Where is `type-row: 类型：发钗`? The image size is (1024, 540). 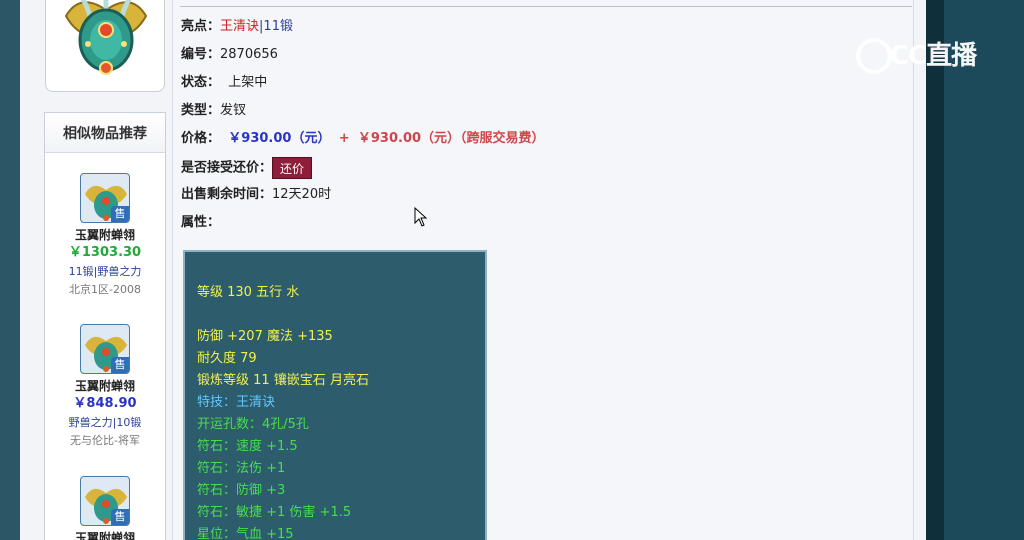
type-row: 类型：发钗 is located at coordinates (213, 111).